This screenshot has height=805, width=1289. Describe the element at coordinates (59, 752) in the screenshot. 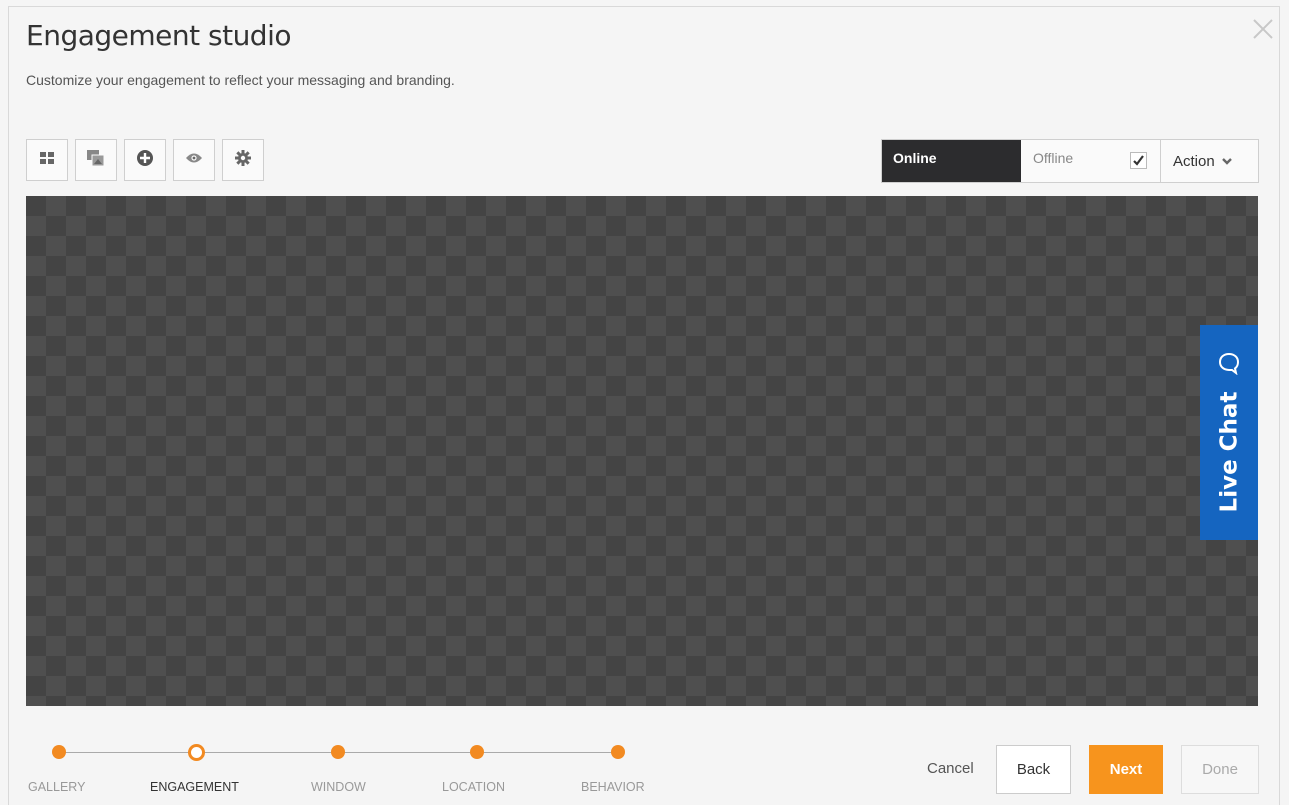

I see `step-dot-gallery` at that location.